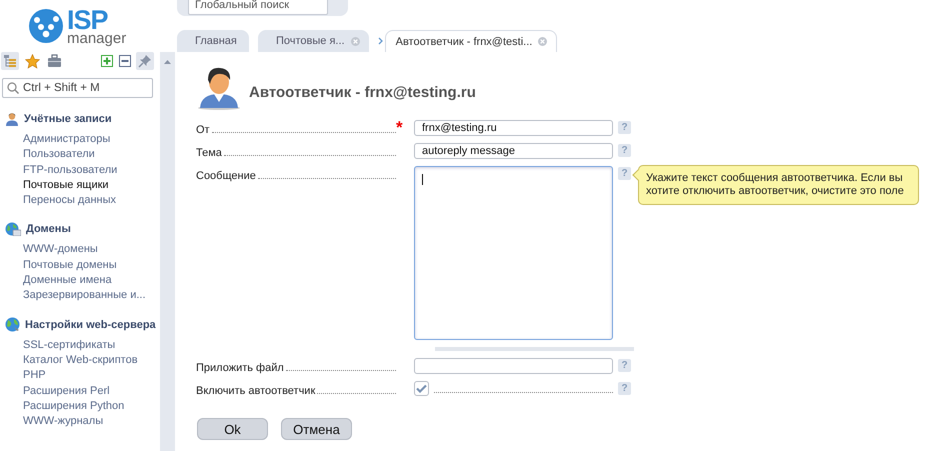 This screenshot has width=949, height=451. Describe the element at coordinates (256, 391) in the screenshot. I see `field-label: Включить автоответчик` at that location.